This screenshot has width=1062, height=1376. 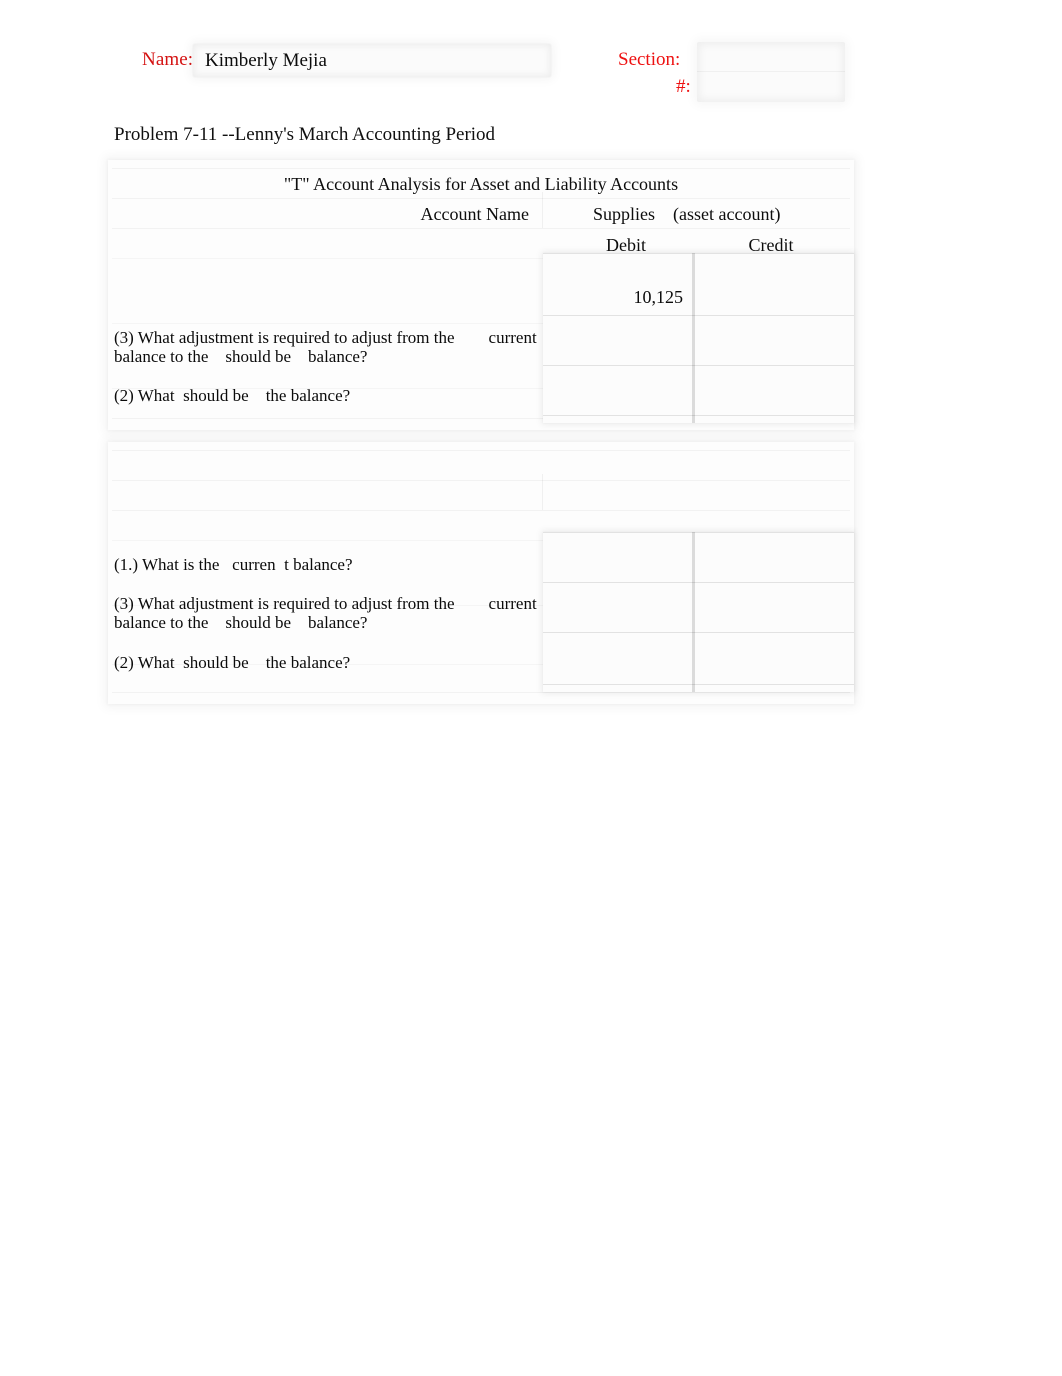 I want to click on name-value: Kimberly Mejia, so click(x=266, y=60).